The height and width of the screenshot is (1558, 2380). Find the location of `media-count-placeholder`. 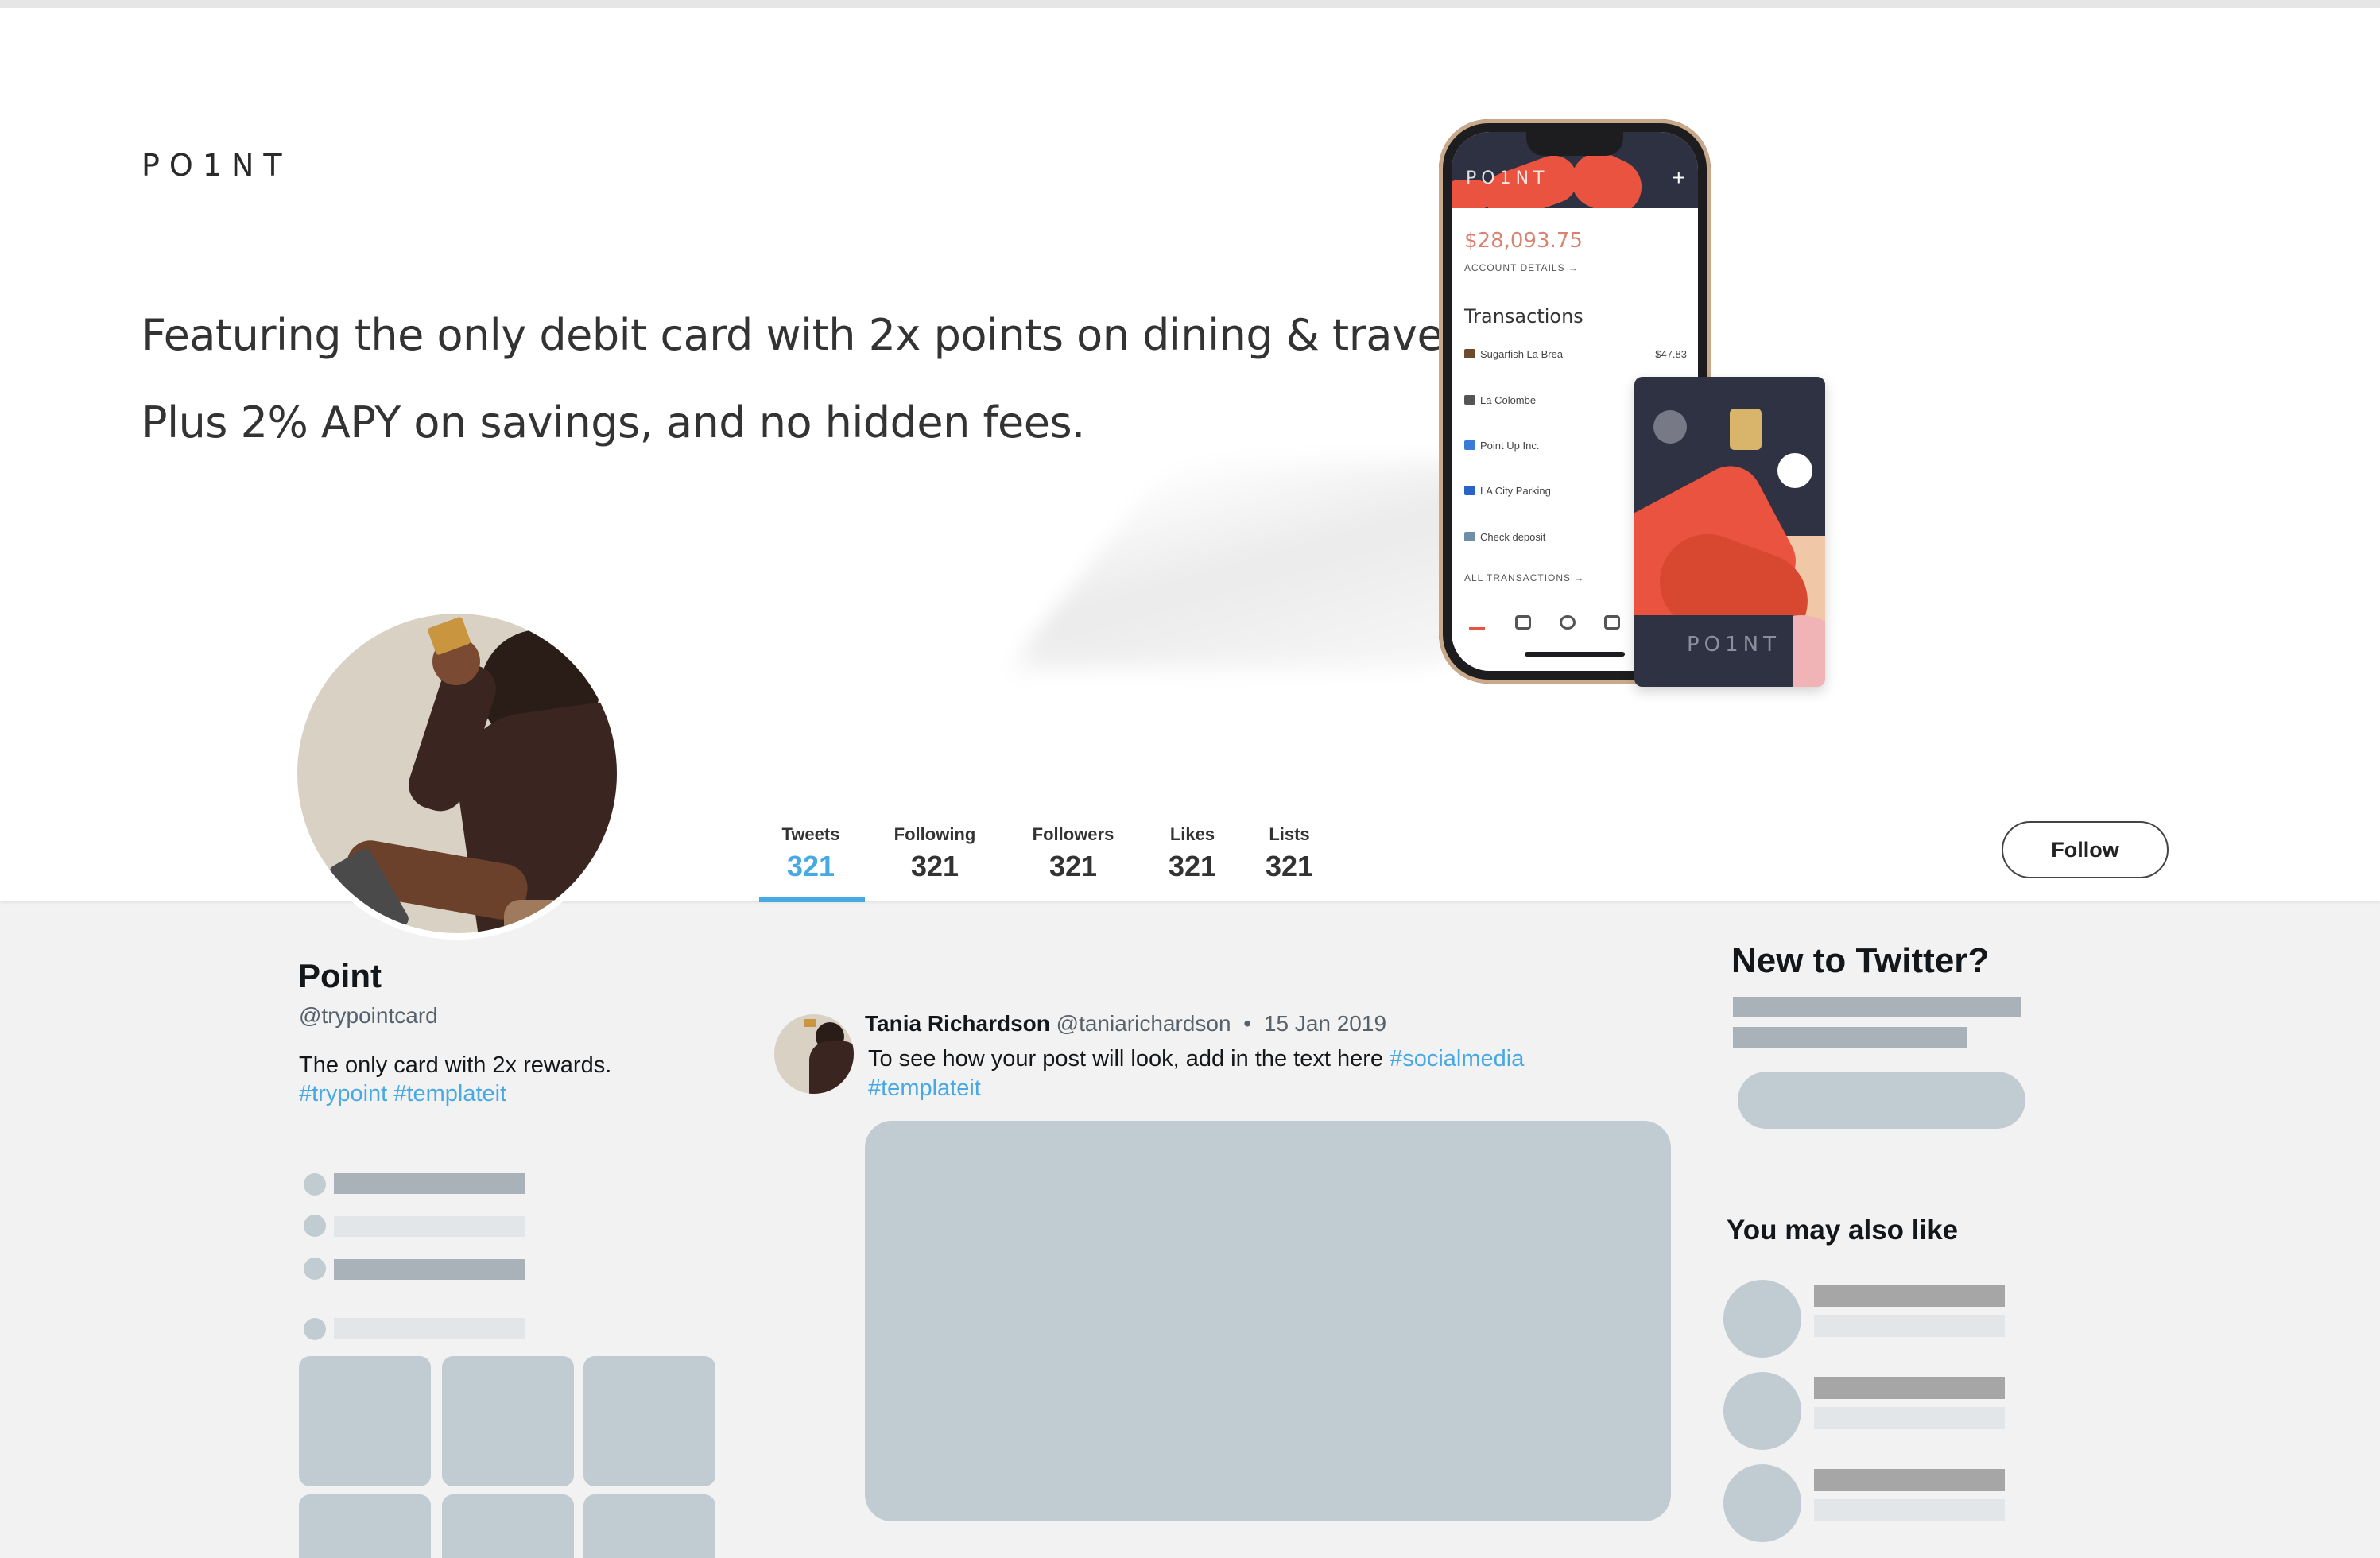

media-count-placeholder is located at coordinates (429, 1328).